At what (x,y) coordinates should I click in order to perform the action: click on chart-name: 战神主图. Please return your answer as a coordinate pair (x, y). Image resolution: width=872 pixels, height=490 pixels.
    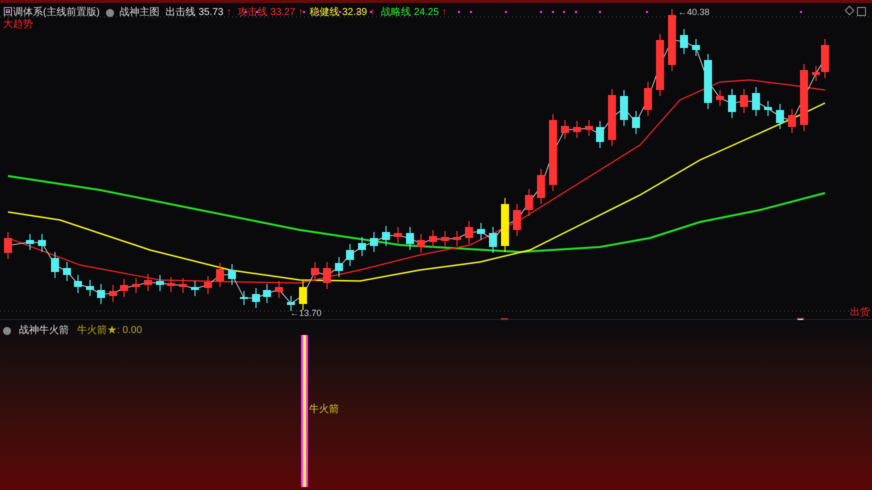
    Looking at the image, I should click on (140, 13).